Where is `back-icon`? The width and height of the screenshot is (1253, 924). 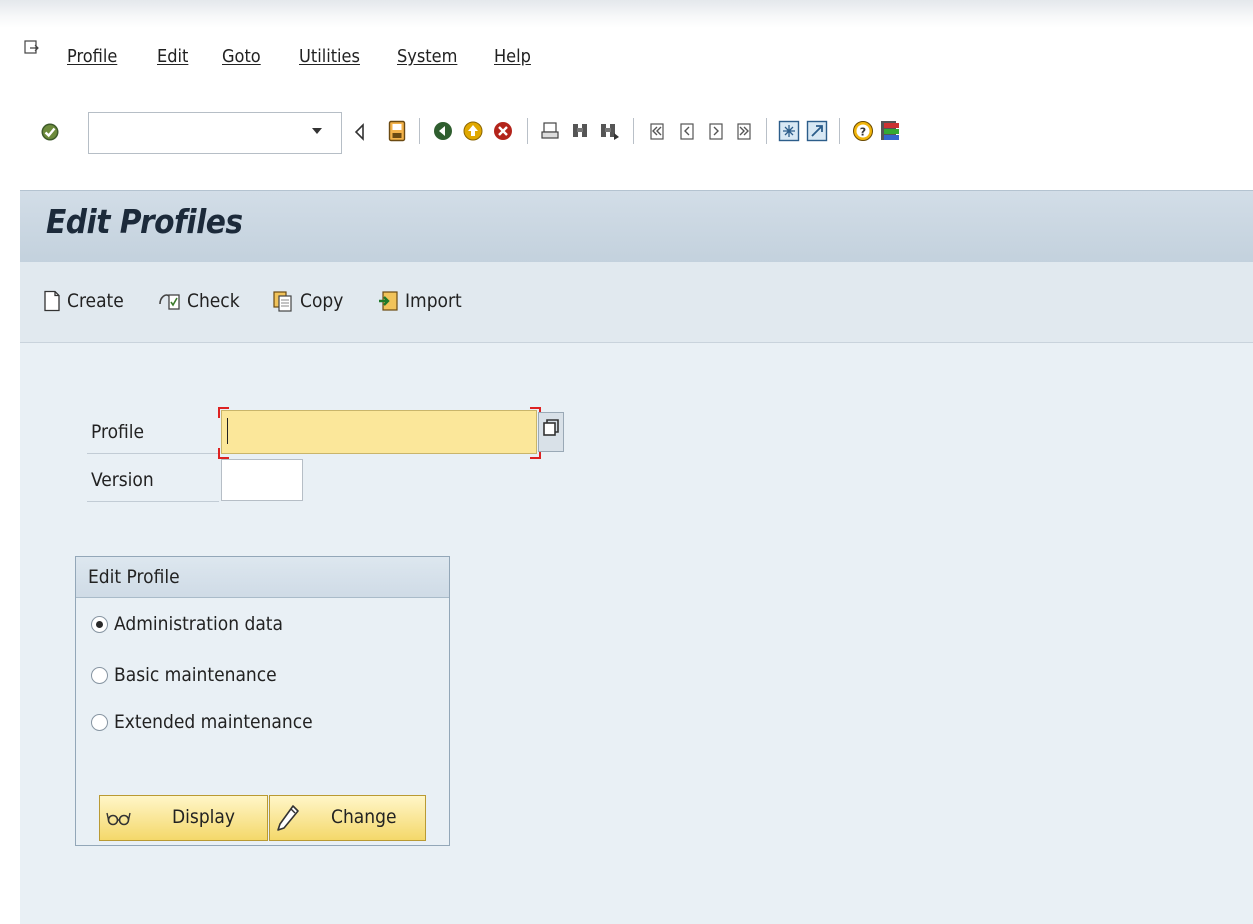
back-icon is located at coordinates (443, 131).